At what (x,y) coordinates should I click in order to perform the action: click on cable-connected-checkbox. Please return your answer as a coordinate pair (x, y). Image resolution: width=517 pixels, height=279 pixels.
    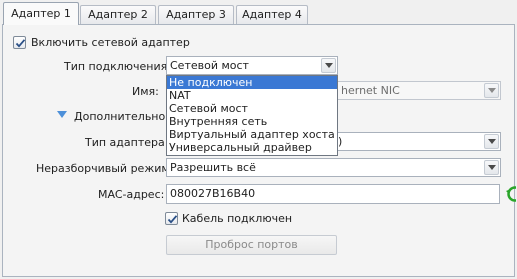
    Looking at the image, I should click on (171, 218).